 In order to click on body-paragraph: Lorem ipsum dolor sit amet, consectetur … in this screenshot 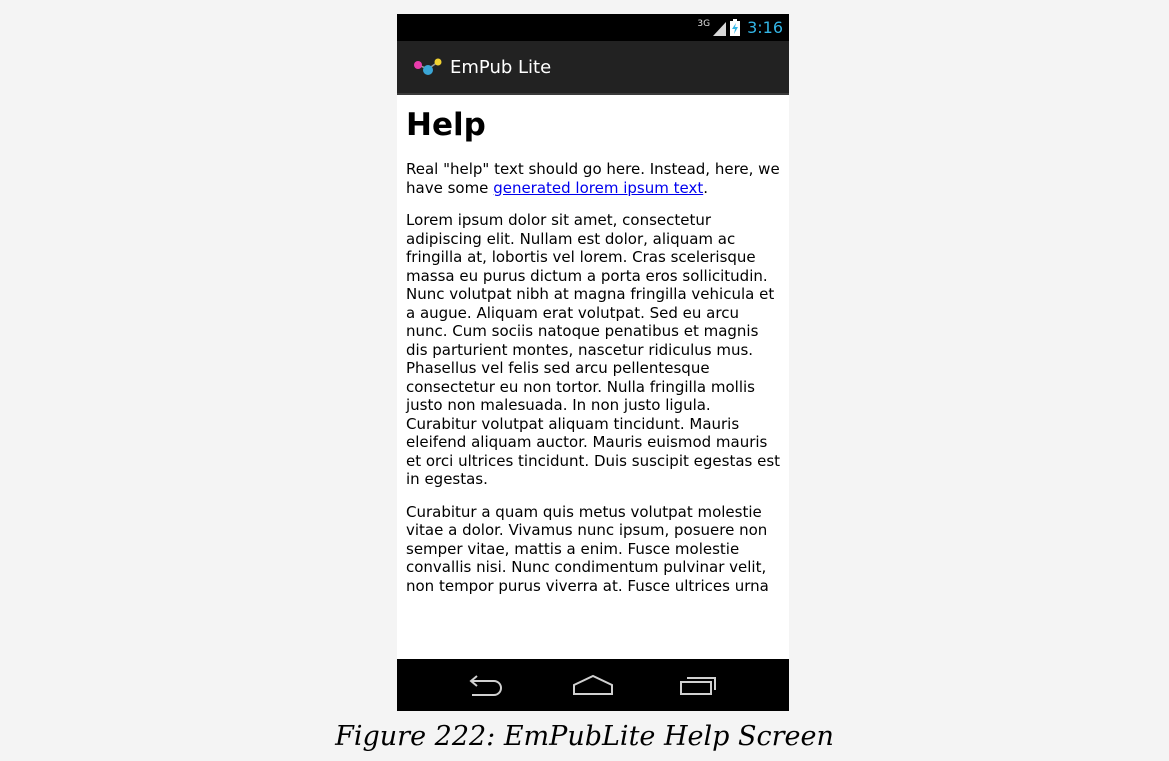, I will do `click(593, 349)`.